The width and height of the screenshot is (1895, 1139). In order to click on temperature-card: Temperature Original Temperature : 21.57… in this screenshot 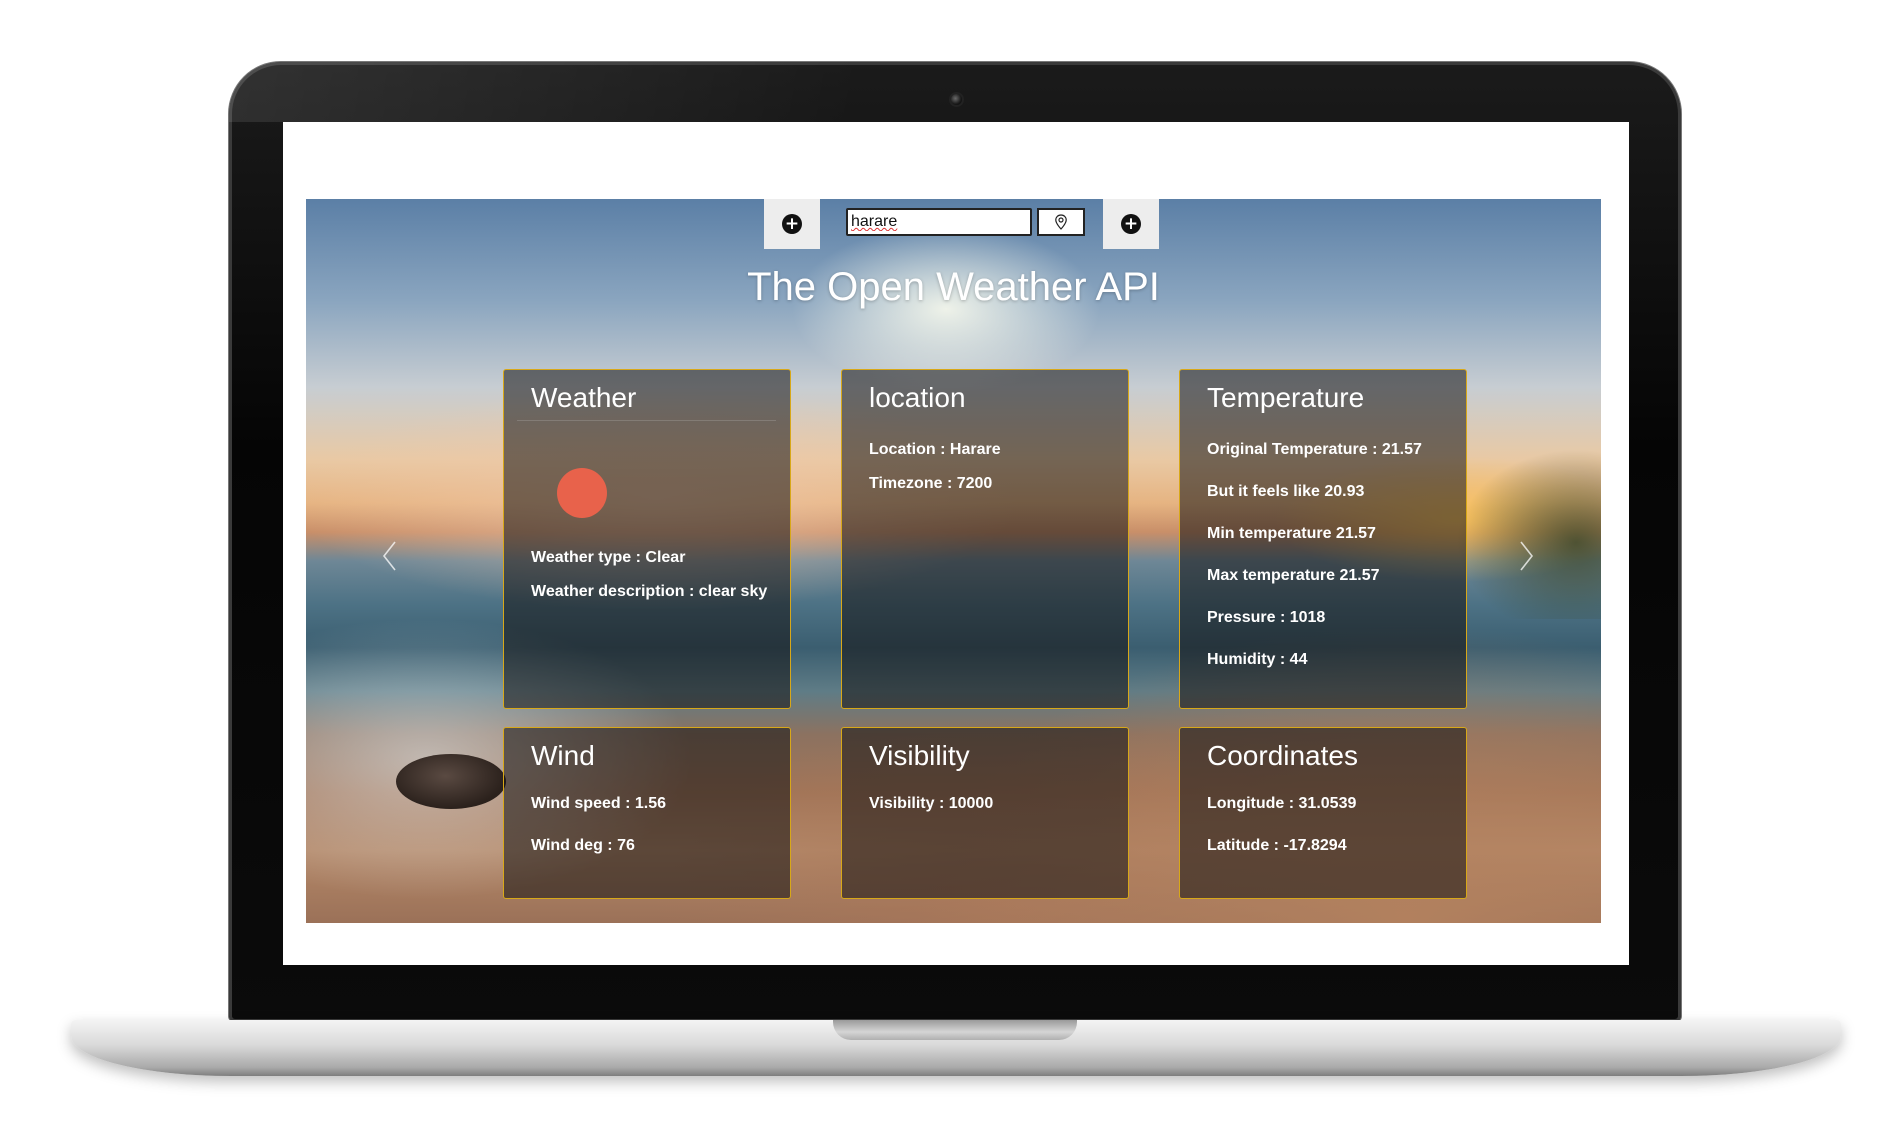, I will do `click(1323, 539)`.